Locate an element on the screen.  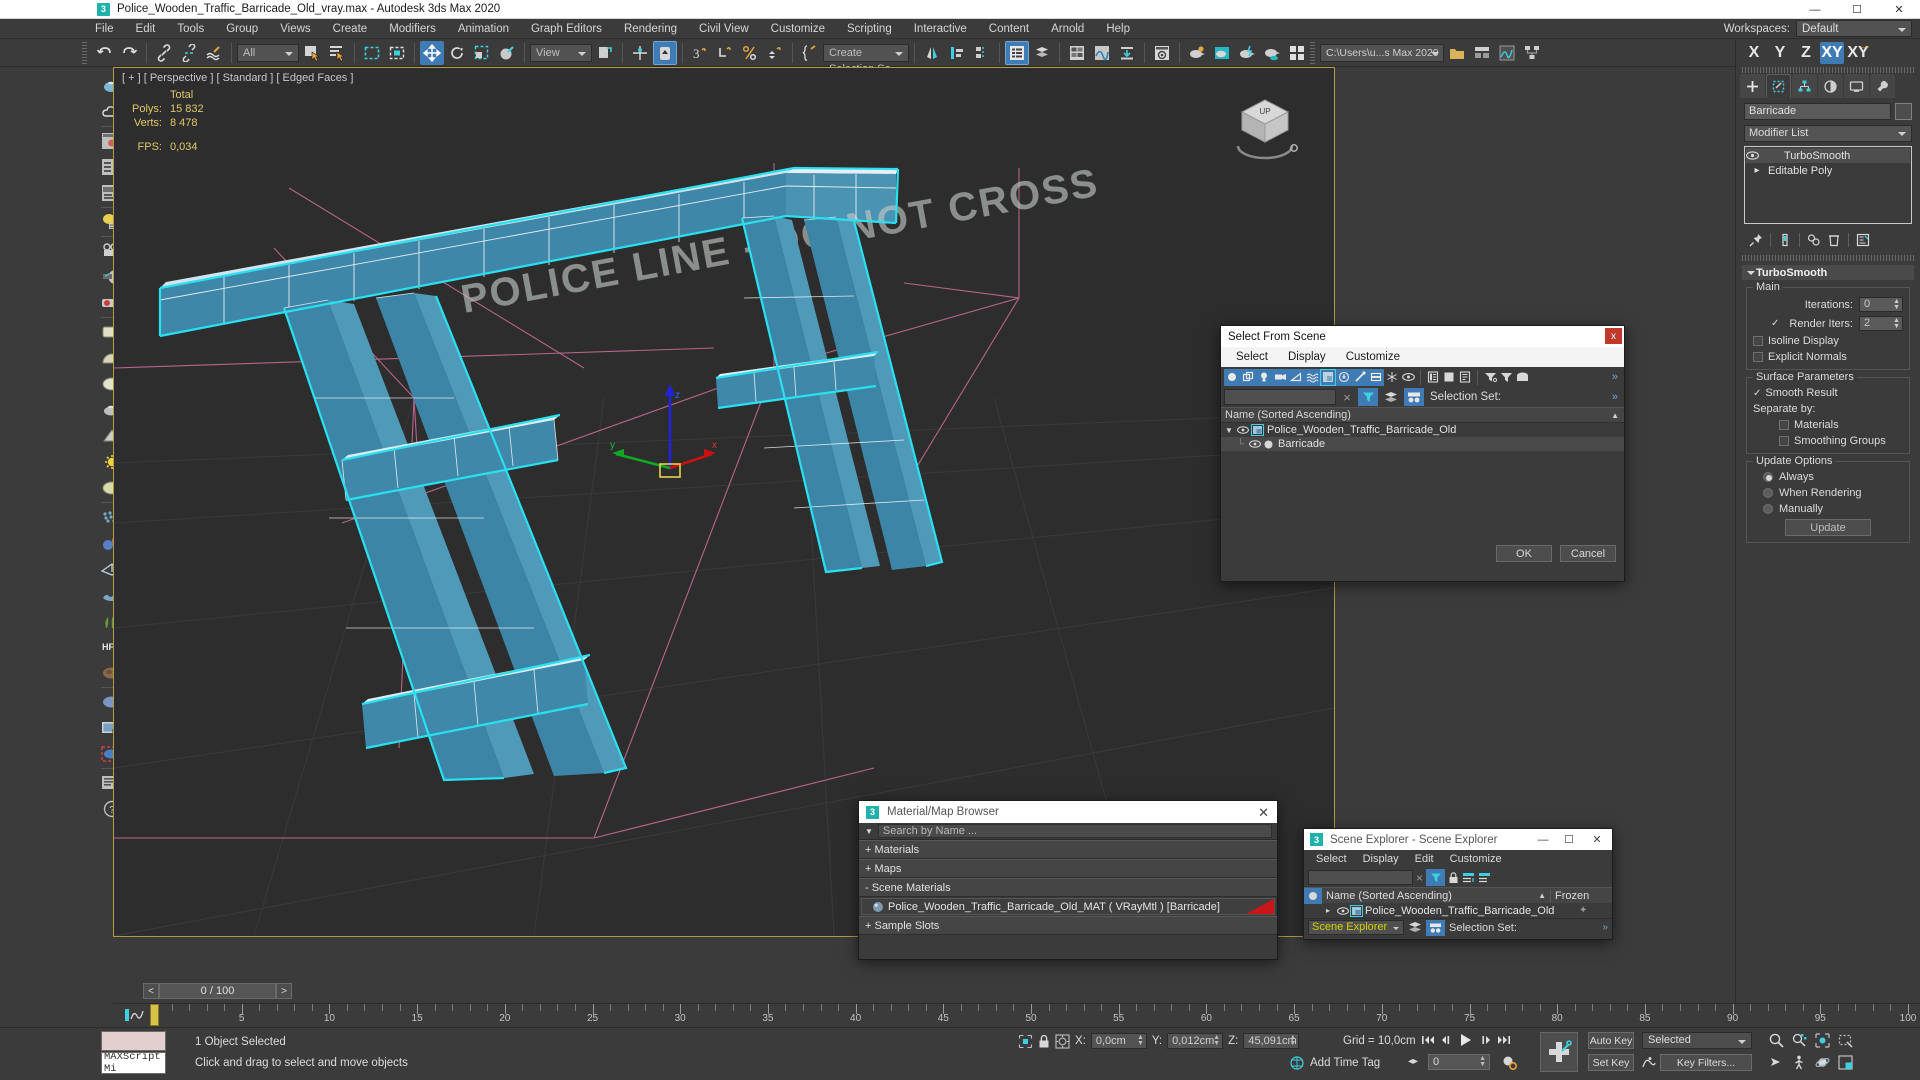
remove-modifier-icon is located at coordinates (1834, 240).